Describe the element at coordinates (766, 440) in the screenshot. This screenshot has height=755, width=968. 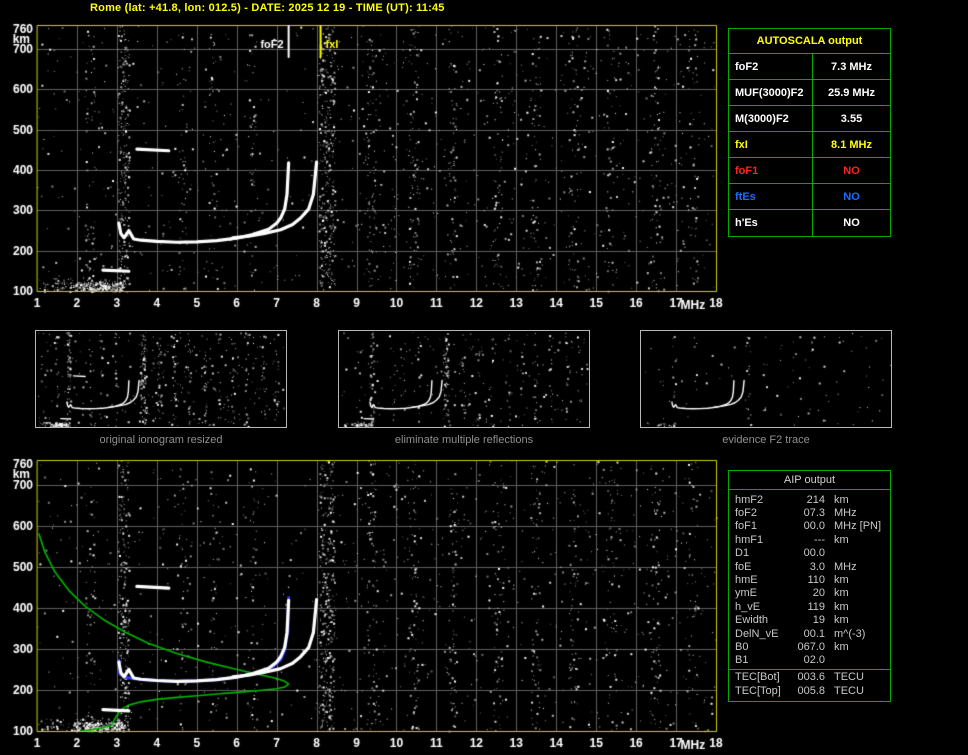
I see `thumbnail-caption-f2trace: evidence F2 trace` at that location.